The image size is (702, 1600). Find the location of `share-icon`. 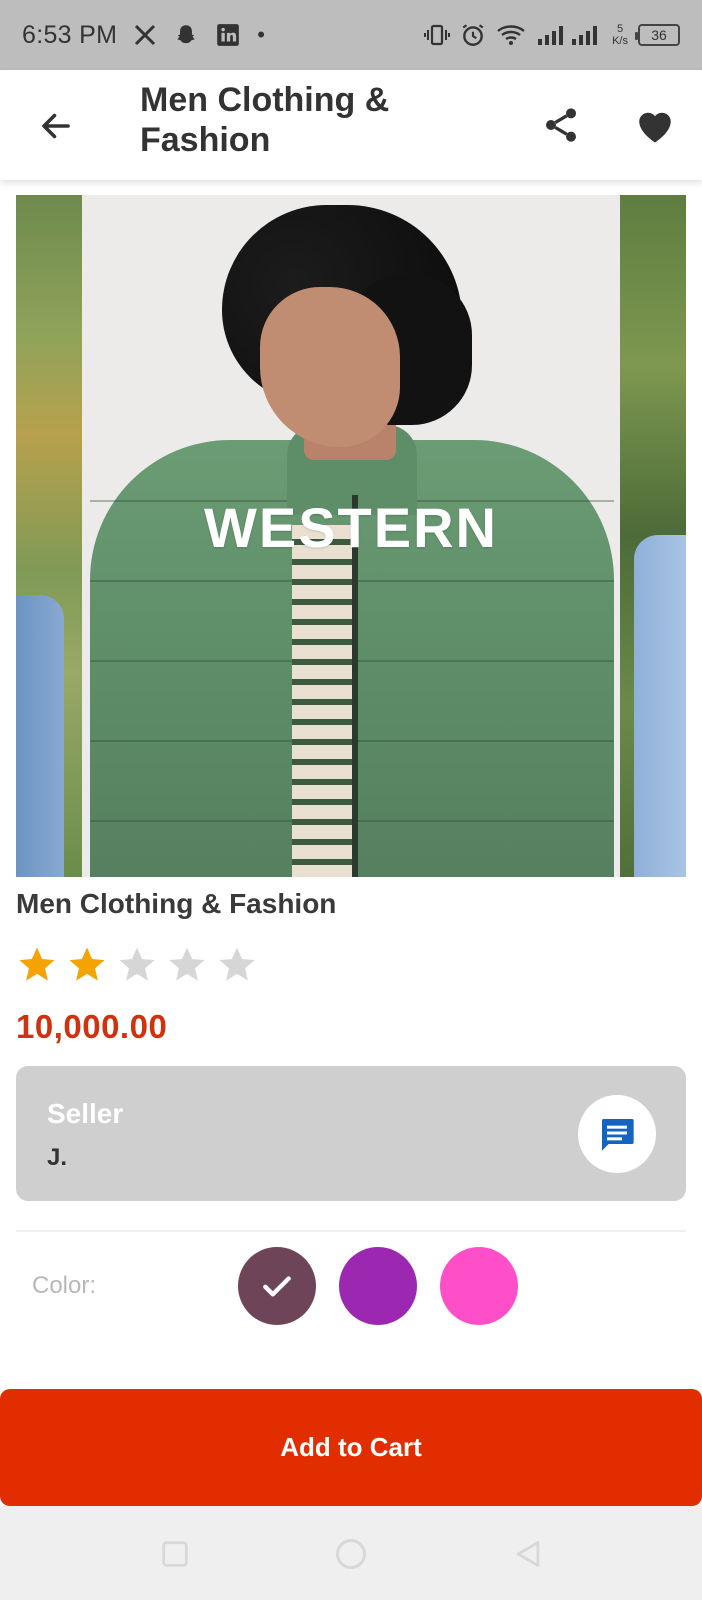

share-icon is located at coordinates (561, 125).